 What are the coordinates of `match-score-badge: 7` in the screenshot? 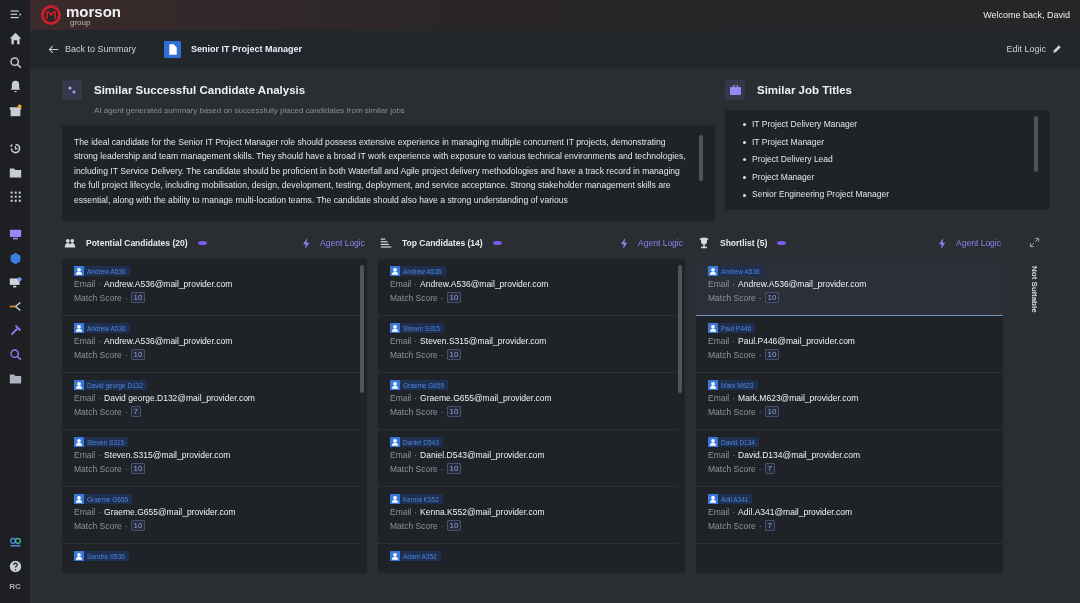 It's located at (135, 411).